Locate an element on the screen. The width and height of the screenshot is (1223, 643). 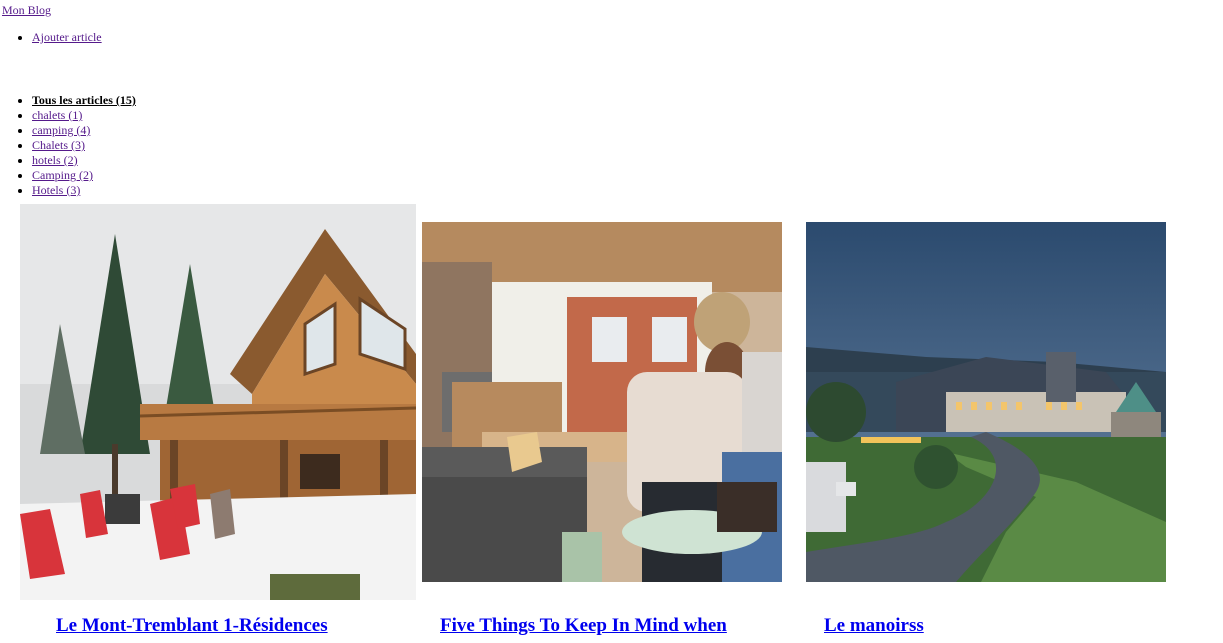
top-nav: Ajouter article is located at coordinates (51, 37).